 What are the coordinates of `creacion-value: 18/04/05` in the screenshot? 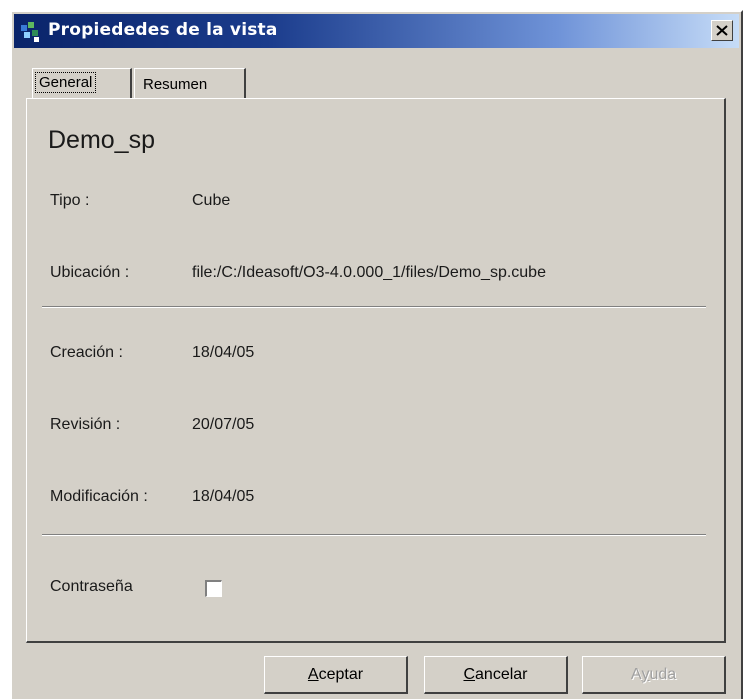 It's located at (223, 352).